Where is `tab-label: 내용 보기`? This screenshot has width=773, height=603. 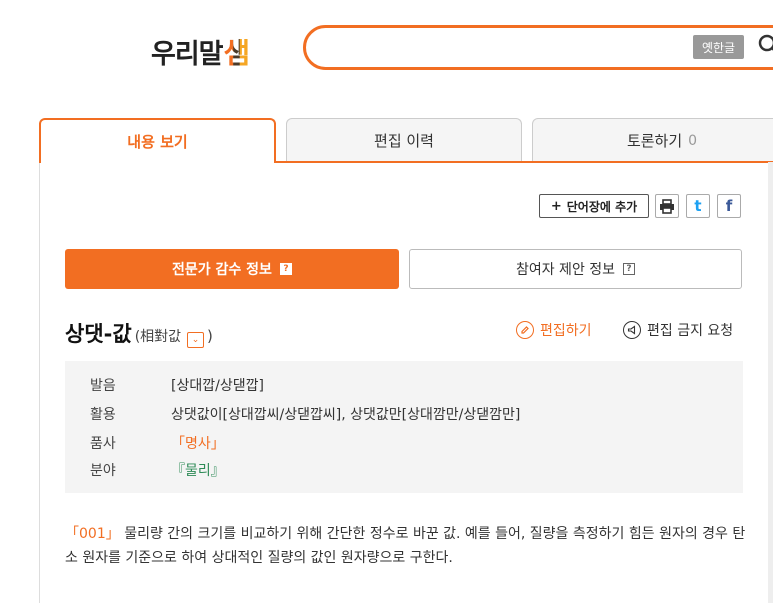 tab-label: 내용 보기 is located at coordinates (157, 142).